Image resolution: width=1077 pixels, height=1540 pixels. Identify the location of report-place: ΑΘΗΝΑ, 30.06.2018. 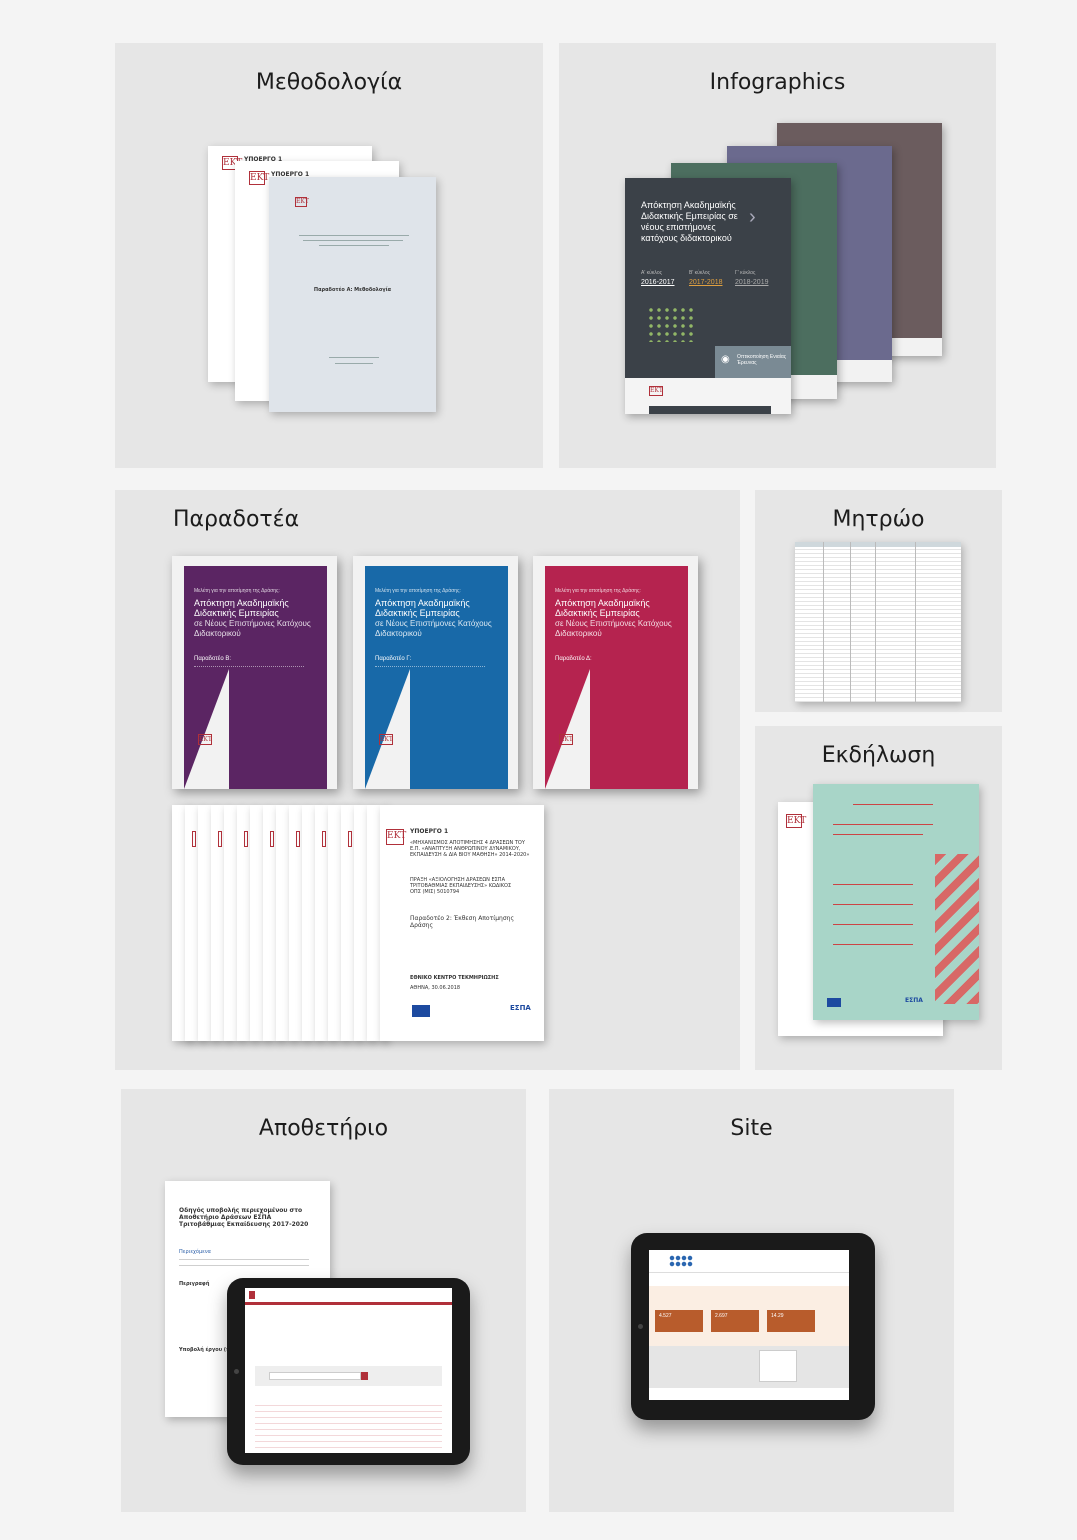
(435, 988).